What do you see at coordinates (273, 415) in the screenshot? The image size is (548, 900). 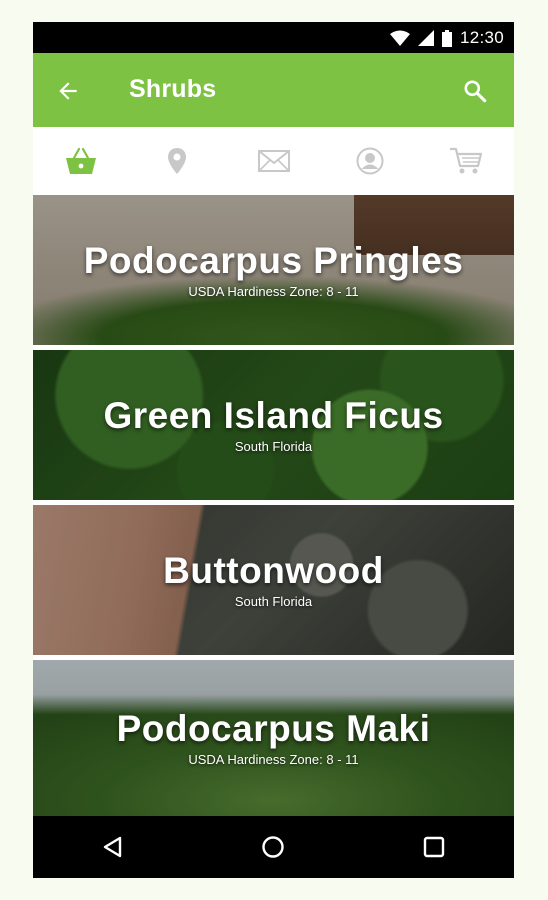 I see `plant-name: Green Island Ficus` at bounding box center [273, 415].